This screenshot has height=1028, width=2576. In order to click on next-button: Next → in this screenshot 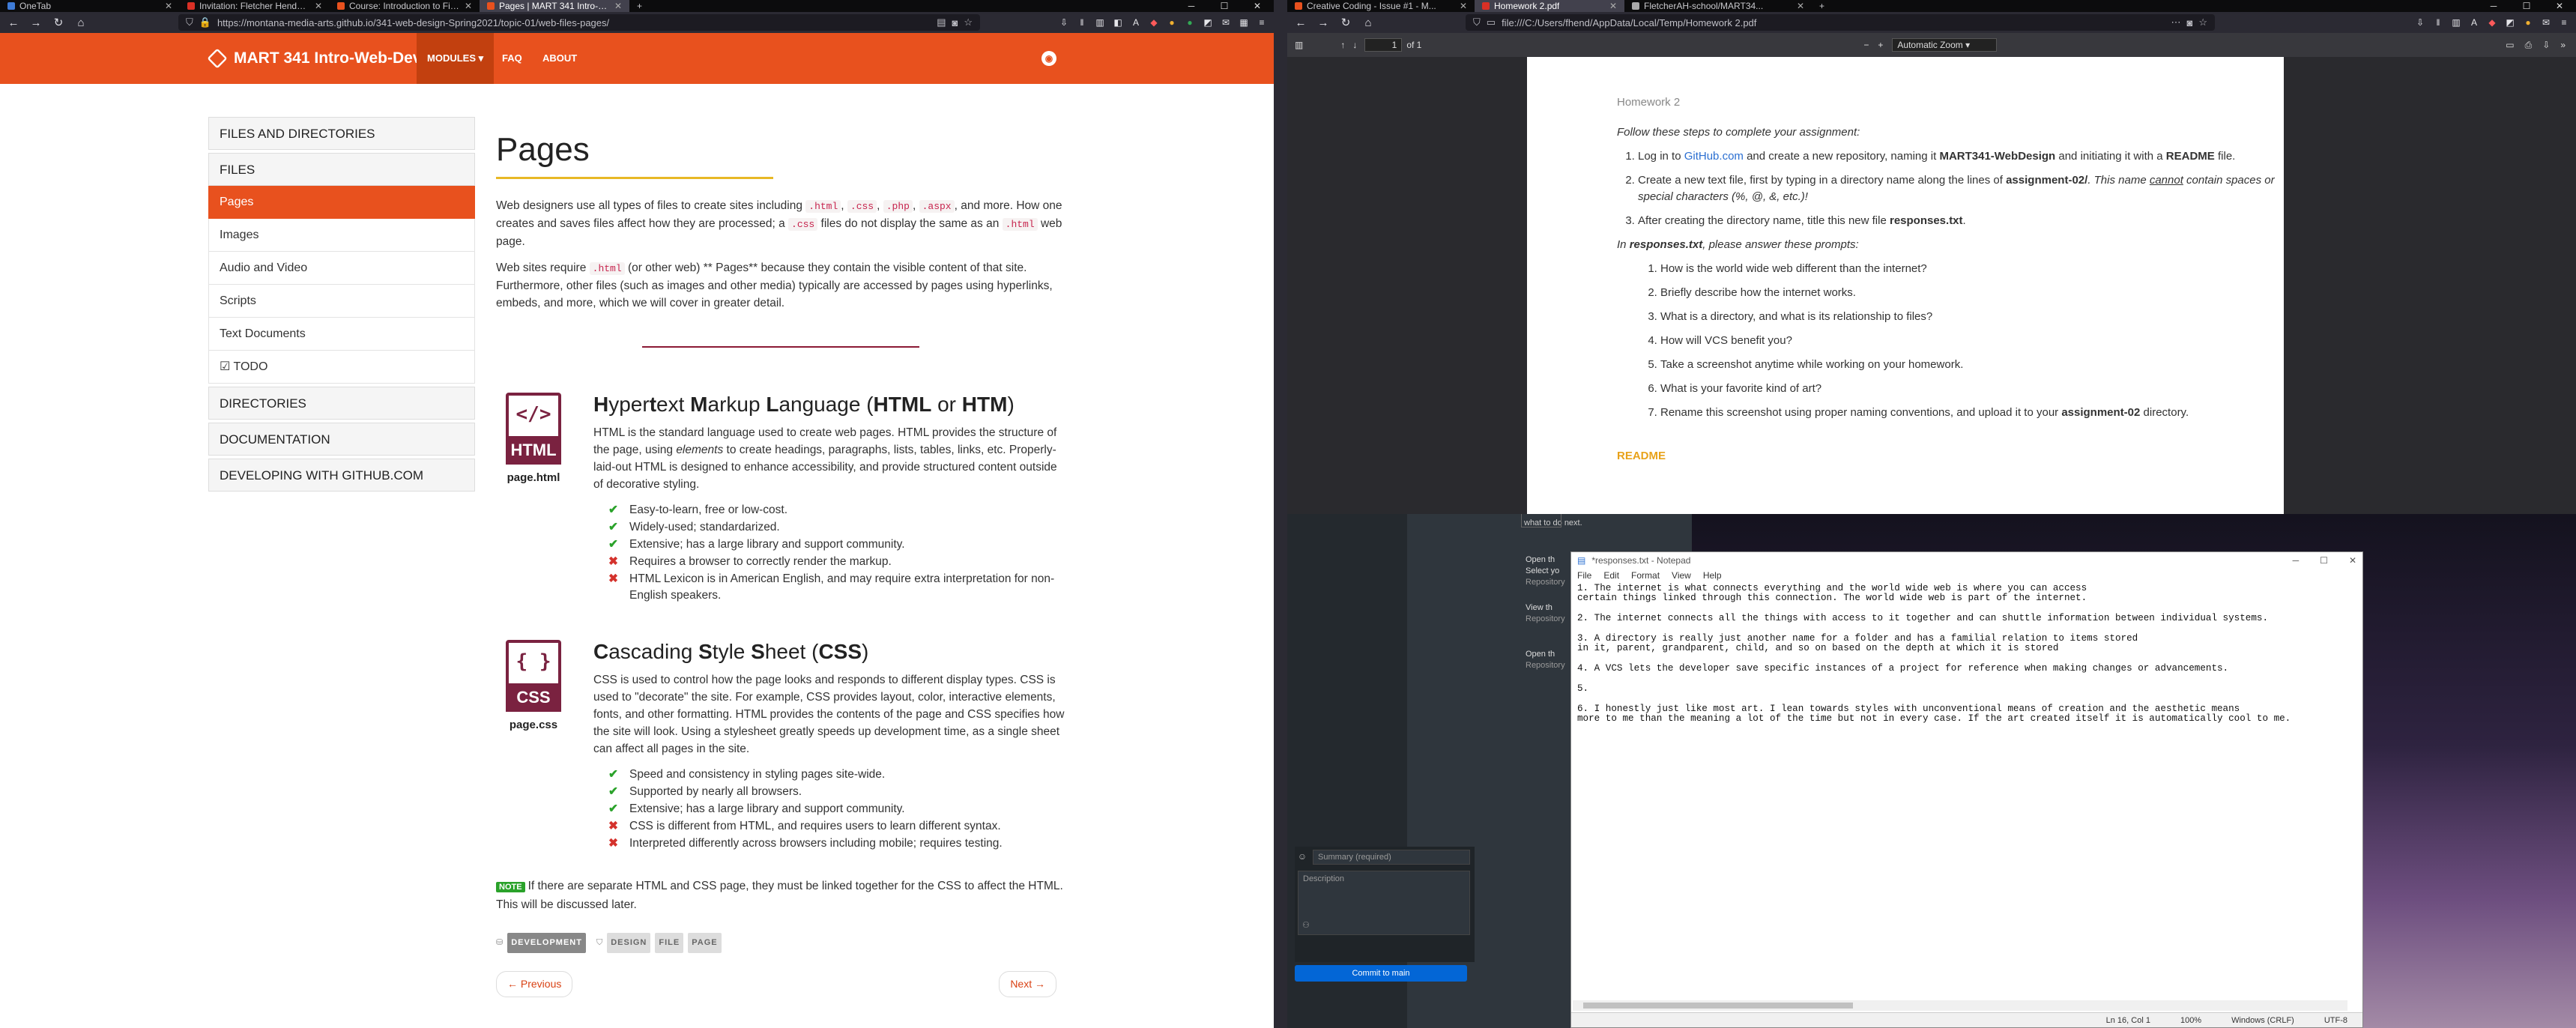, I will do `click(1027, 984)`.